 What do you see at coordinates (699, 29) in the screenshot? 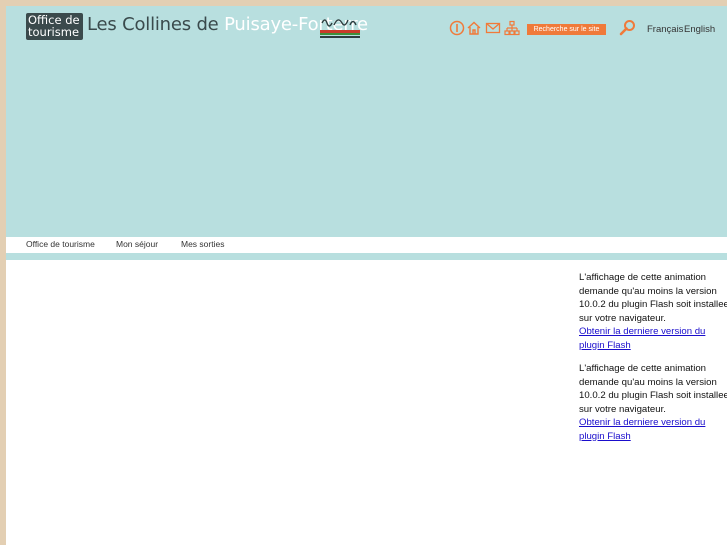
I see `language-english-link: English` at bounding box center [699, 29].